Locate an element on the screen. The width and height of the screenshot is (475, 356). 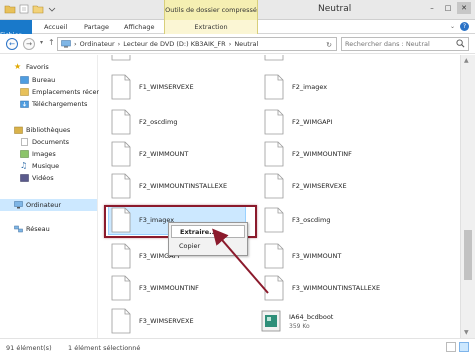
file-item: F2_WIMMOUNT is located at coordinates (149, 154).